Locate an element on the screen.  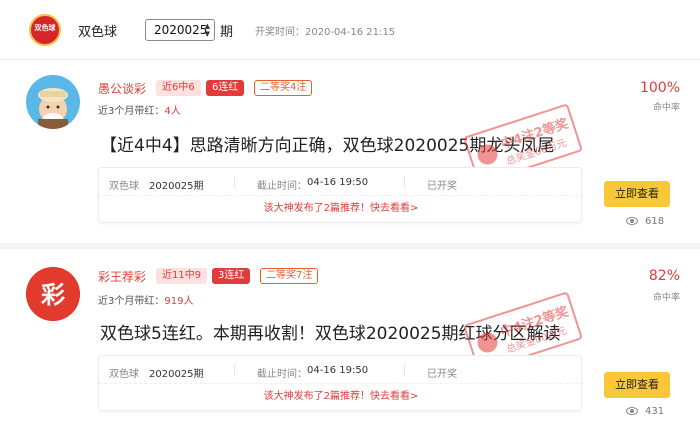
hit-rate-value: 100% is located at coordinates (659, 88).